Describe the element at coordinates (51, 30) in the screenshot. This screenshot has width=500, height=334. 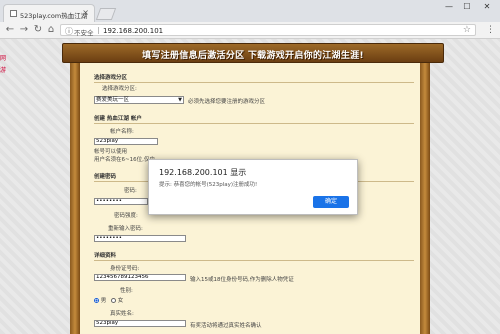
I see `home-icon: ⌂` at that location.